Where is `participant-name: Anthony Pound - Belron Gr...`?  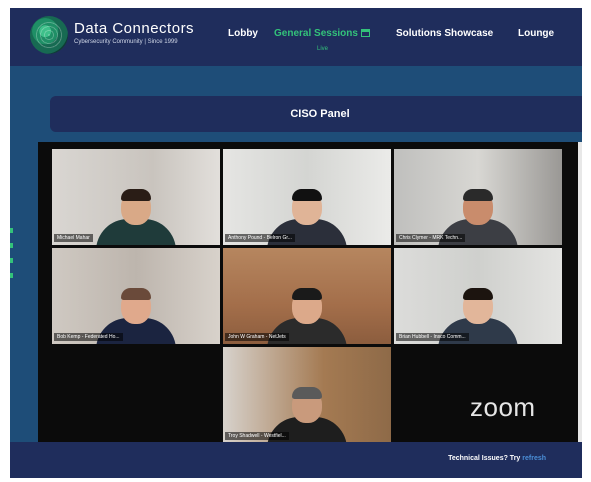 participant-name: Anthony Pound - Belron Gr... is located at coordinates (260, 238).